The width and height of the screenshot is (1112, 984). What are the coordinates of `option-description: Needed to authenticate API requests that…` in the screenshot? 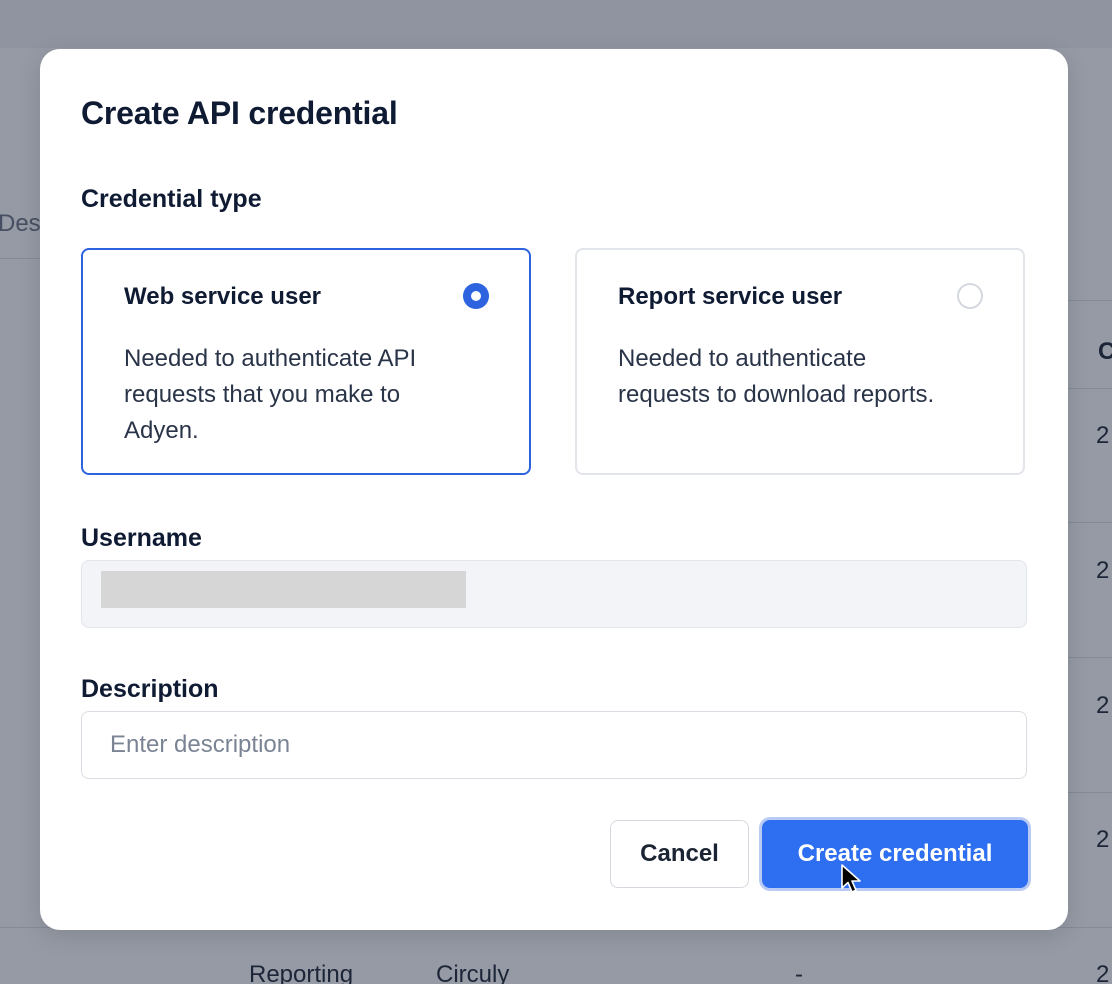 It's located at (270, 394).